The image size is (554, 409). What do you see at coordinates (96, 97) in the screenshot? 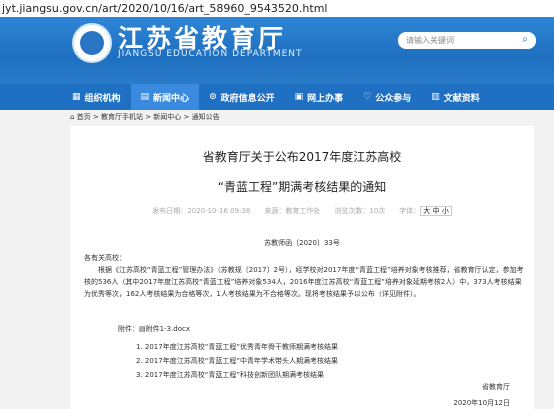
I see `nav-item-organization: ▦ 组织机构` at bounding box center [96, 97].